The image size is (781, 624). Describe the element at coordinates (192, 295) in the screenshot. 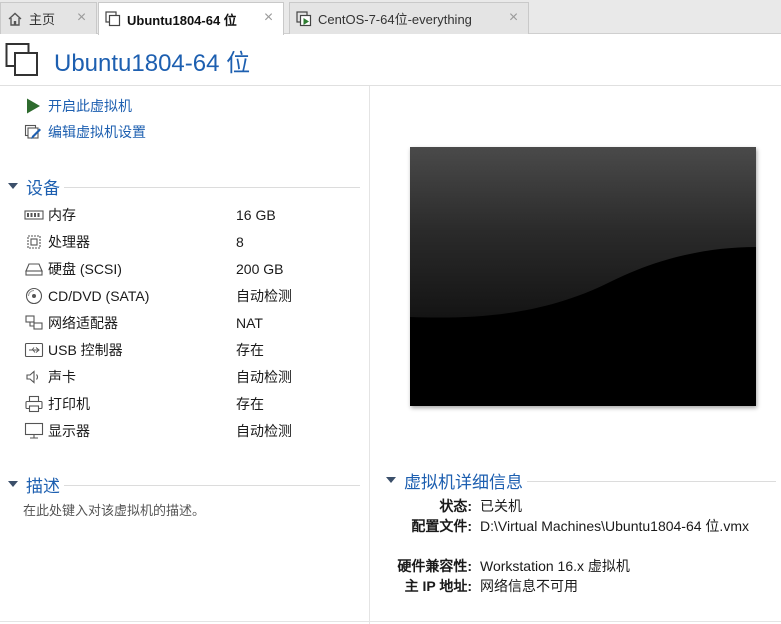

I see `device-row-cd-dvd: CD/DVD (SATA) 自动检测` at that location.